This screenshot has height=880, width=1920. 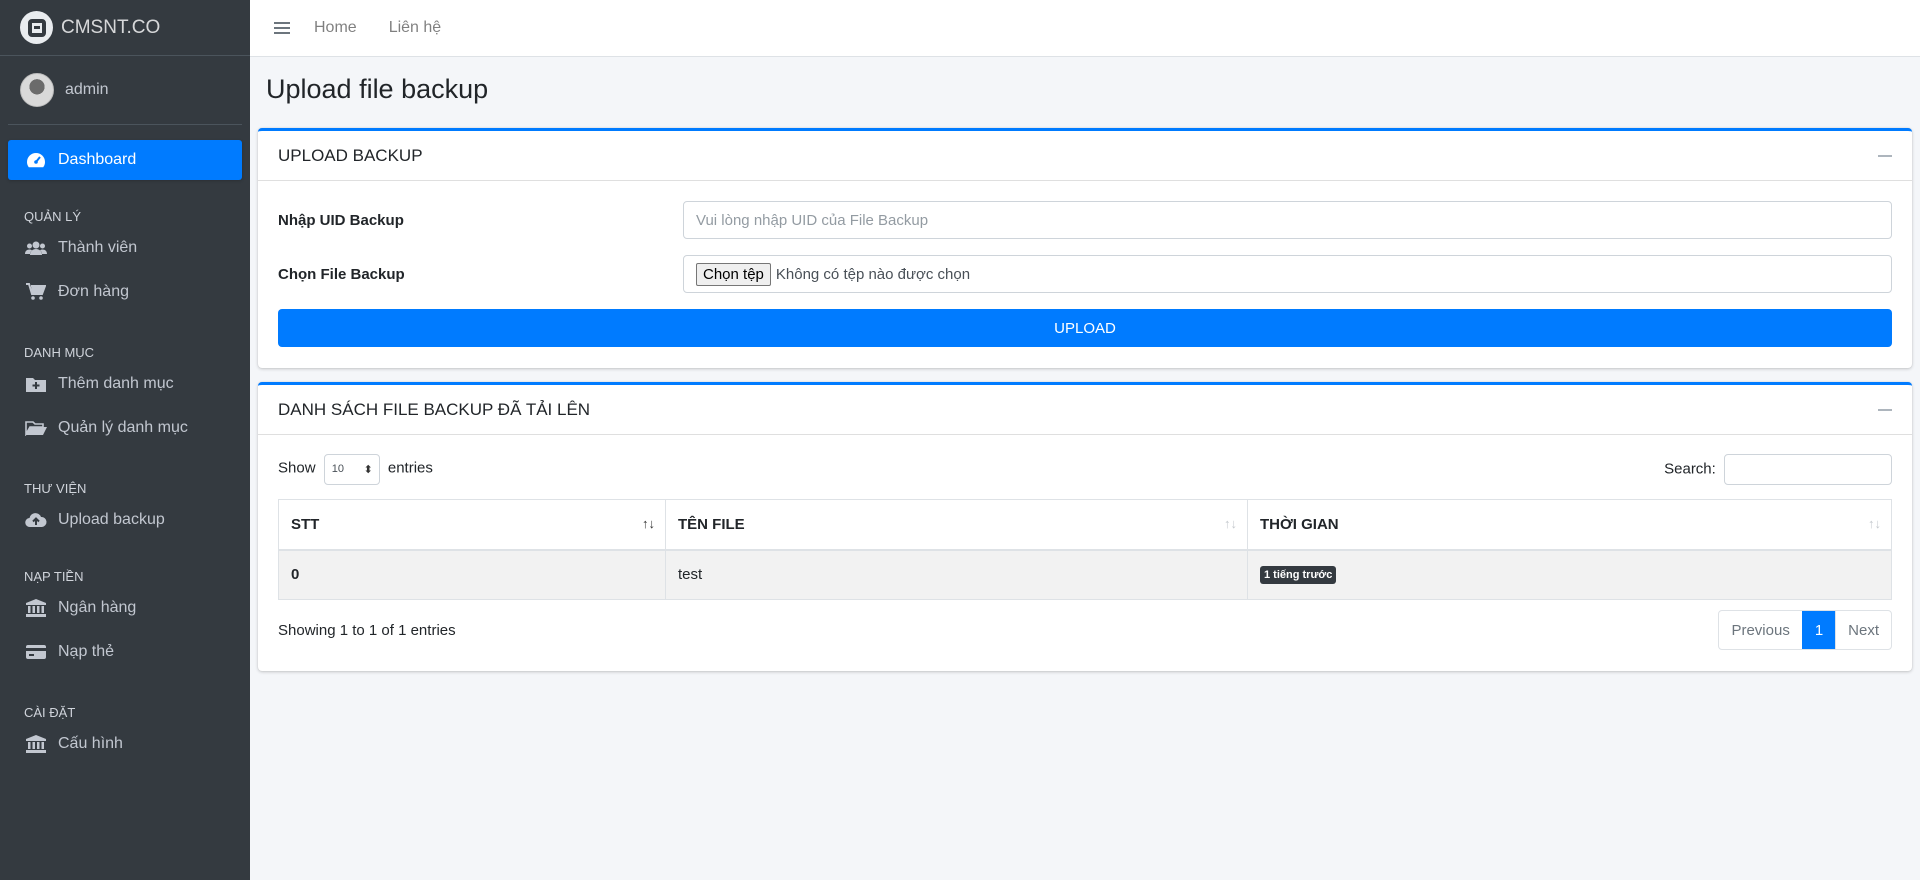 I want to click on nav-header-cai-dat: CÀI ĐẶT, so click(x=50, y=712).